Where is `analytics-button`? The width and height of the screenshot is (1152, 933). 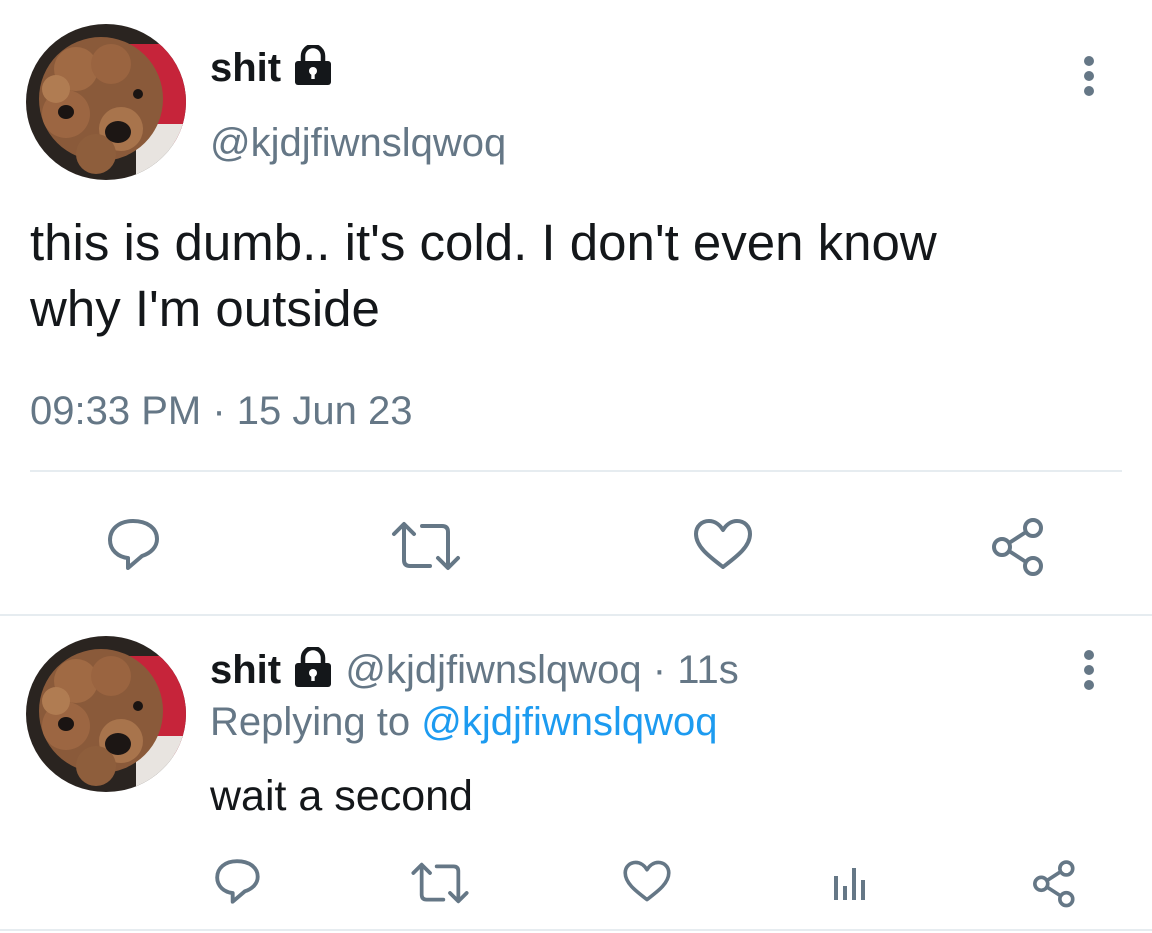
analytics-button is located at coordinates (850, 882).